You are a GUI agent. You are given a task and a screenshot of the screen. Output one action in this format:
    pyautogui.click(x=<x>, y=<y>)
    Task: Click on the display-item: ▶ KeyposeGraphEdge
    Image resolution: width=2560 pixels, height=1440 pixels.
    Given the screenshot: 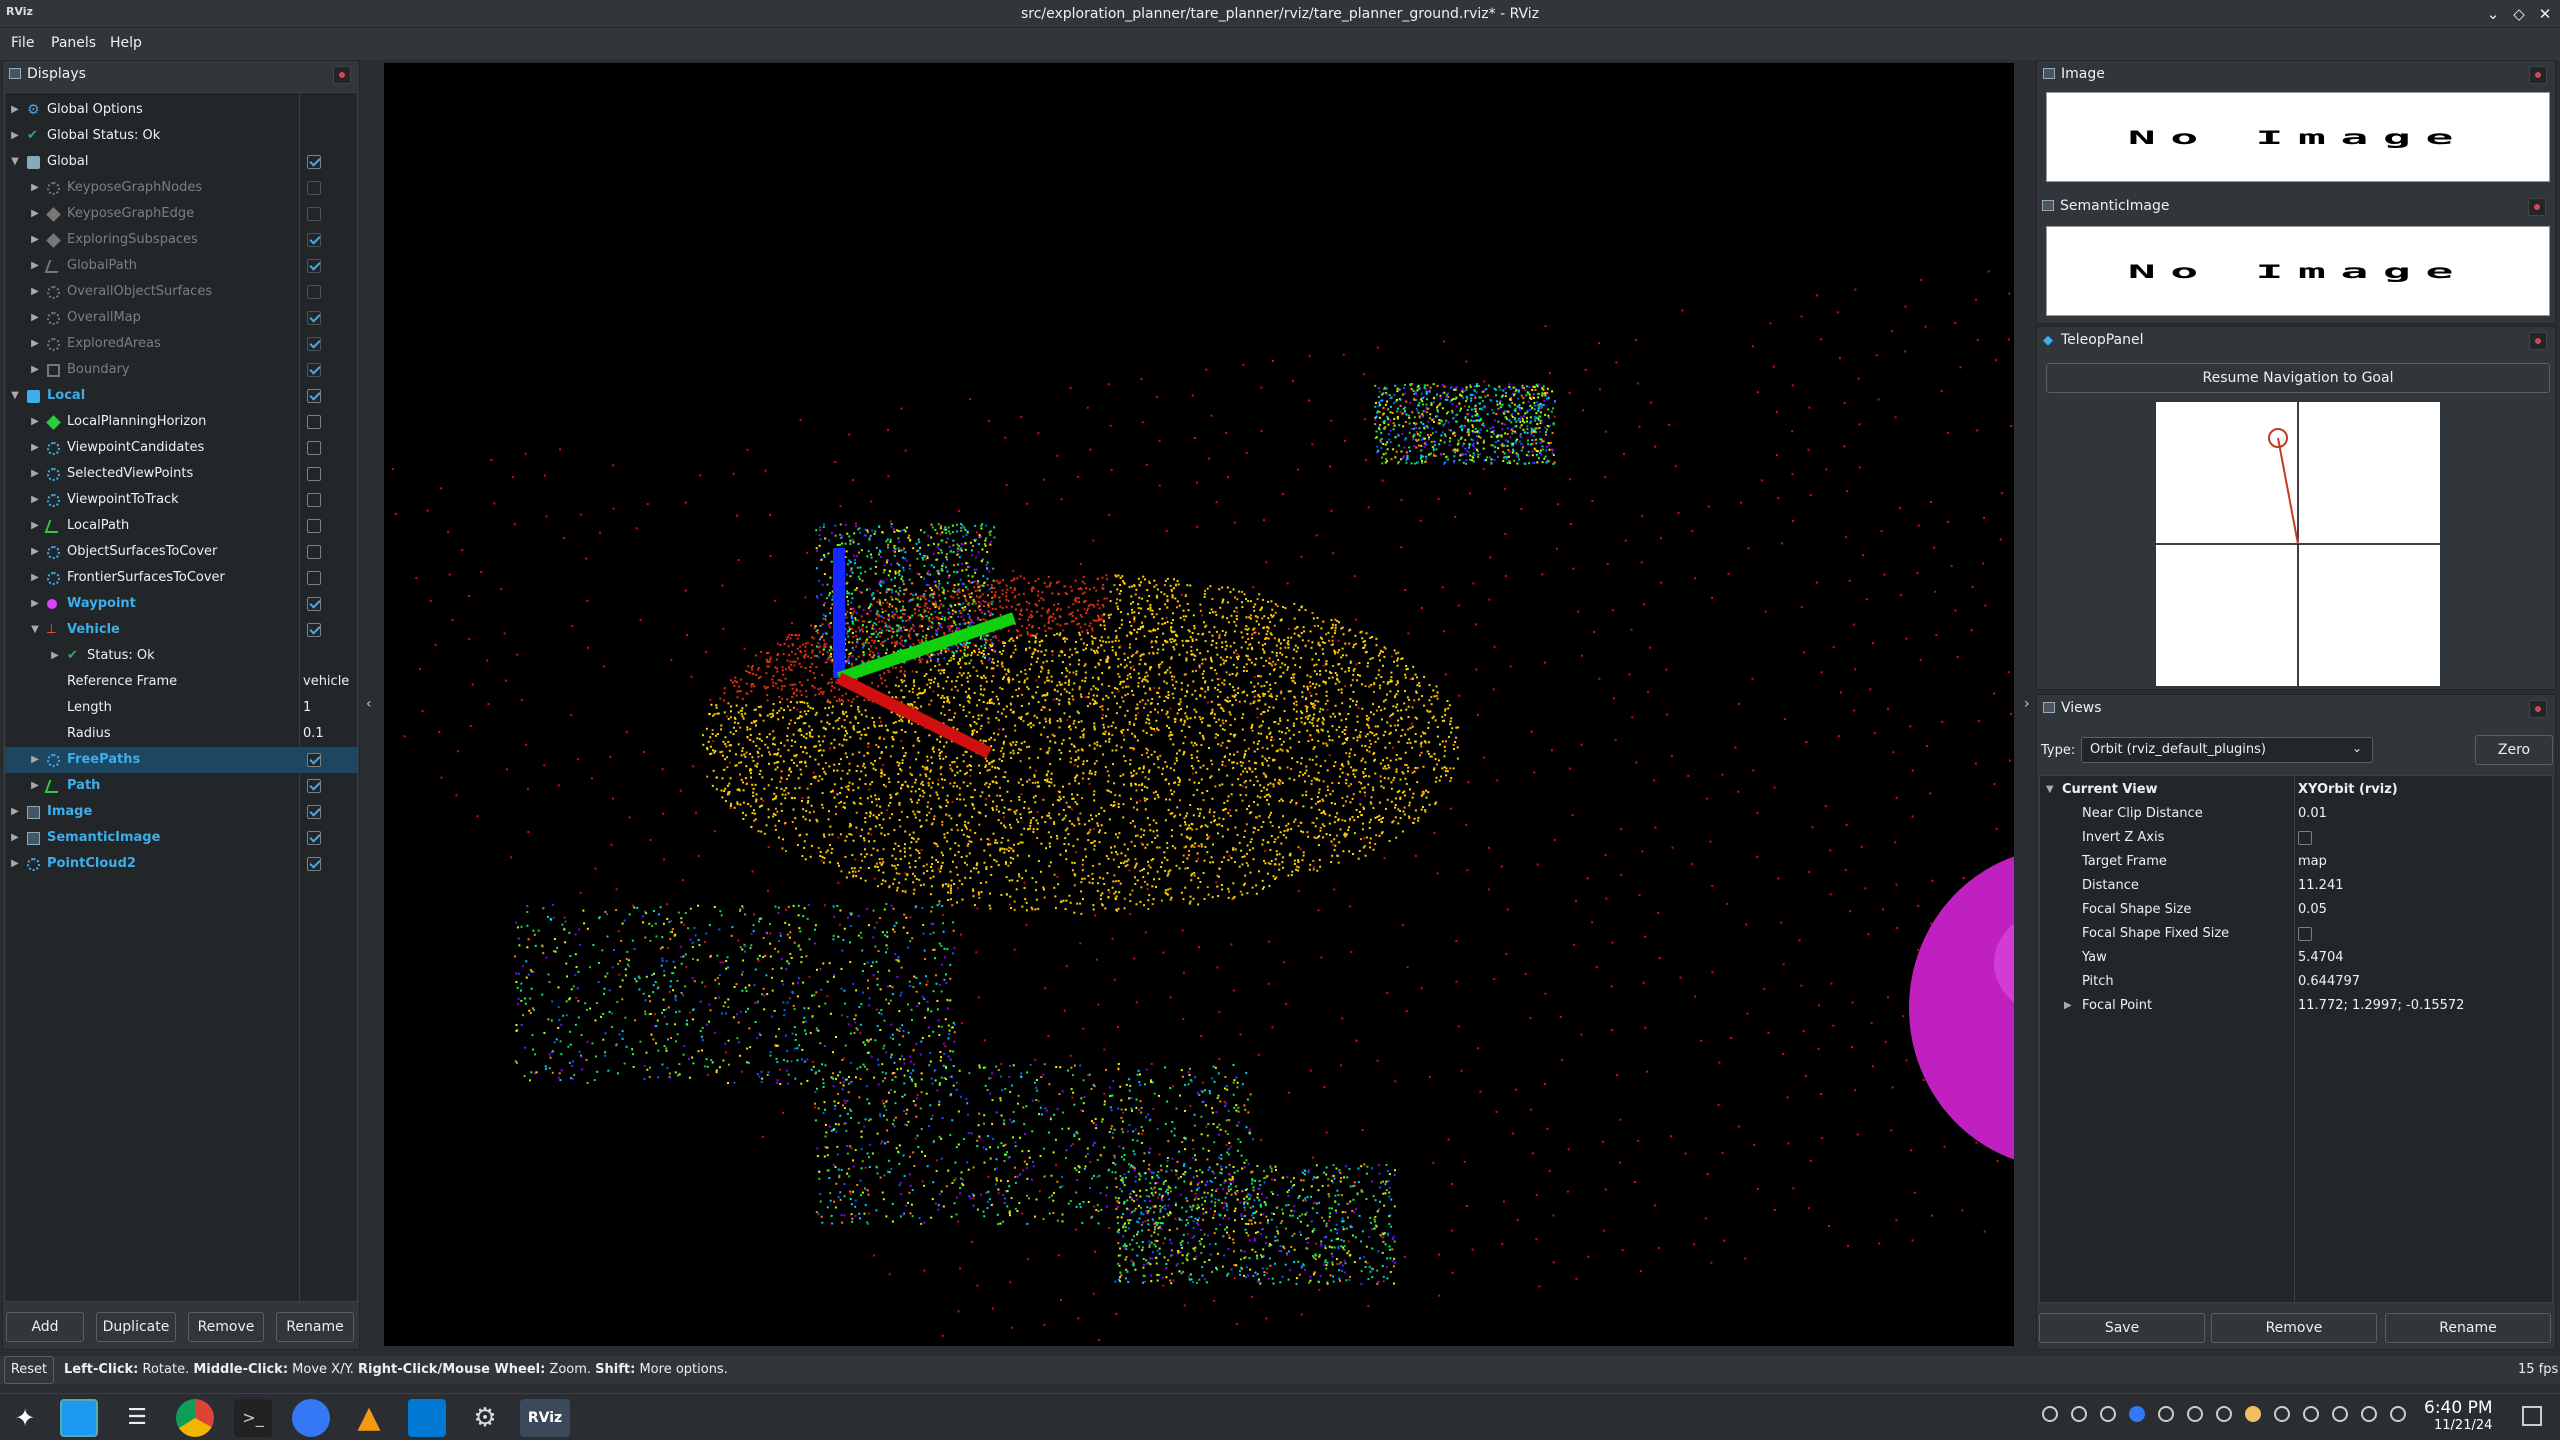 What is the action you would take?
    pyautogui.click(x=181, y=214)
    